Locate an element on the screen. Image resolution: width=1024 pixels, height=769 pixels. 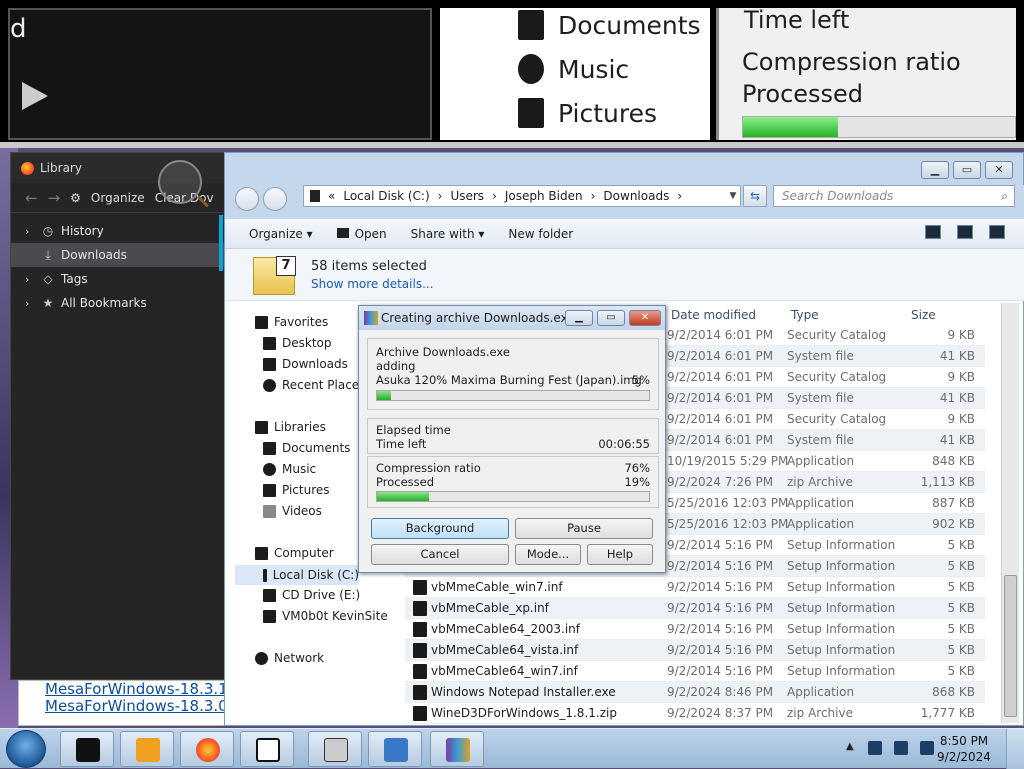
taskbar-app-explorer is located at coordinates (395, 749).